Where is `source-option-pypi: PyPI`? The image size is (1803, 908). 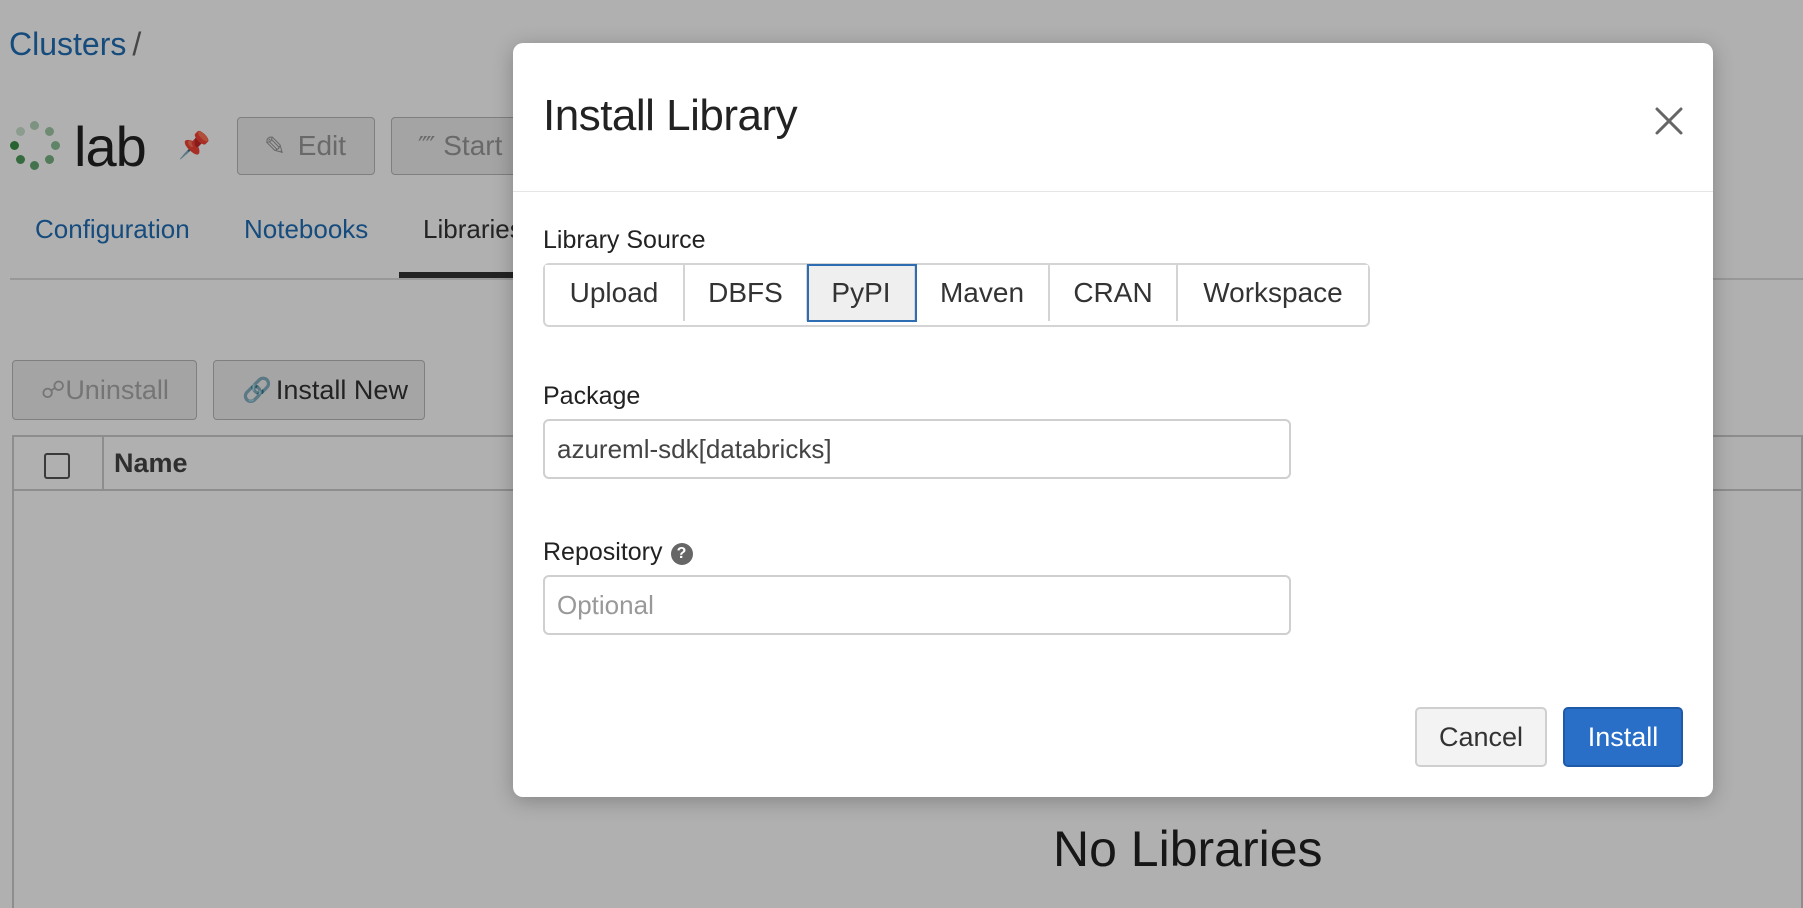
source-option-pypi: PyPI is located at coordinates (862, 293).